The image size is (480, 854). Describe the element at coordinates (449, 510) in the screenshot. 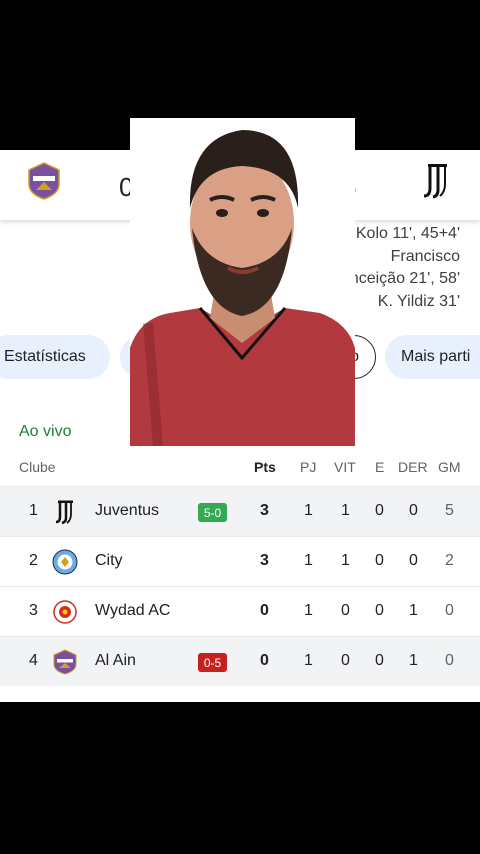

I see `row-gm: 5` at that location.